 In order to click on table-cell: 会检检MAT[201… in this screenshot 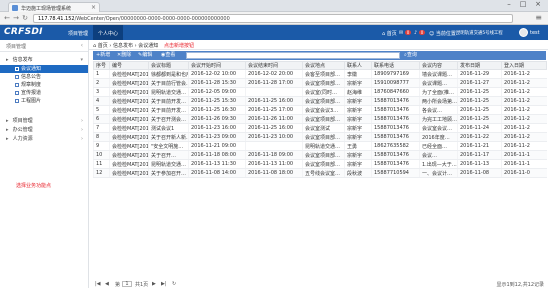, I will do `click(129, 164)`.